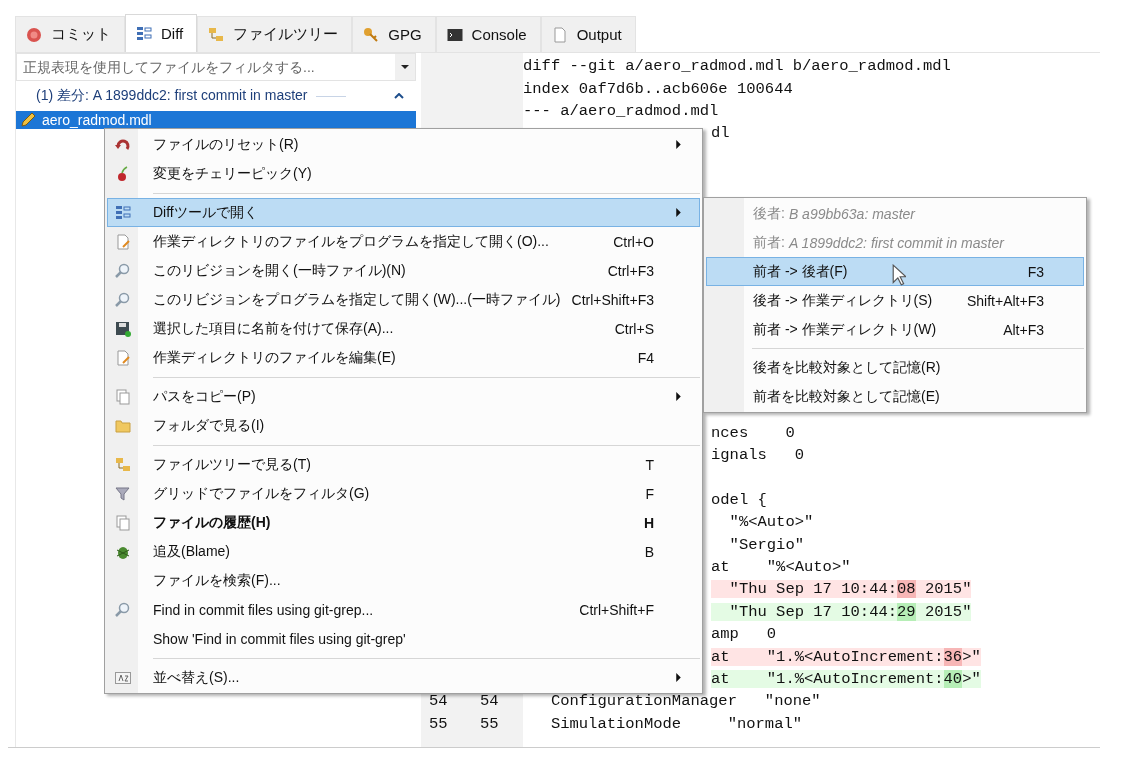 This screenshot has height=768, width=1128. Describe the element at coordinates (275, 34) in the screenshot. I see `tab: ファイルツリー` at that location.